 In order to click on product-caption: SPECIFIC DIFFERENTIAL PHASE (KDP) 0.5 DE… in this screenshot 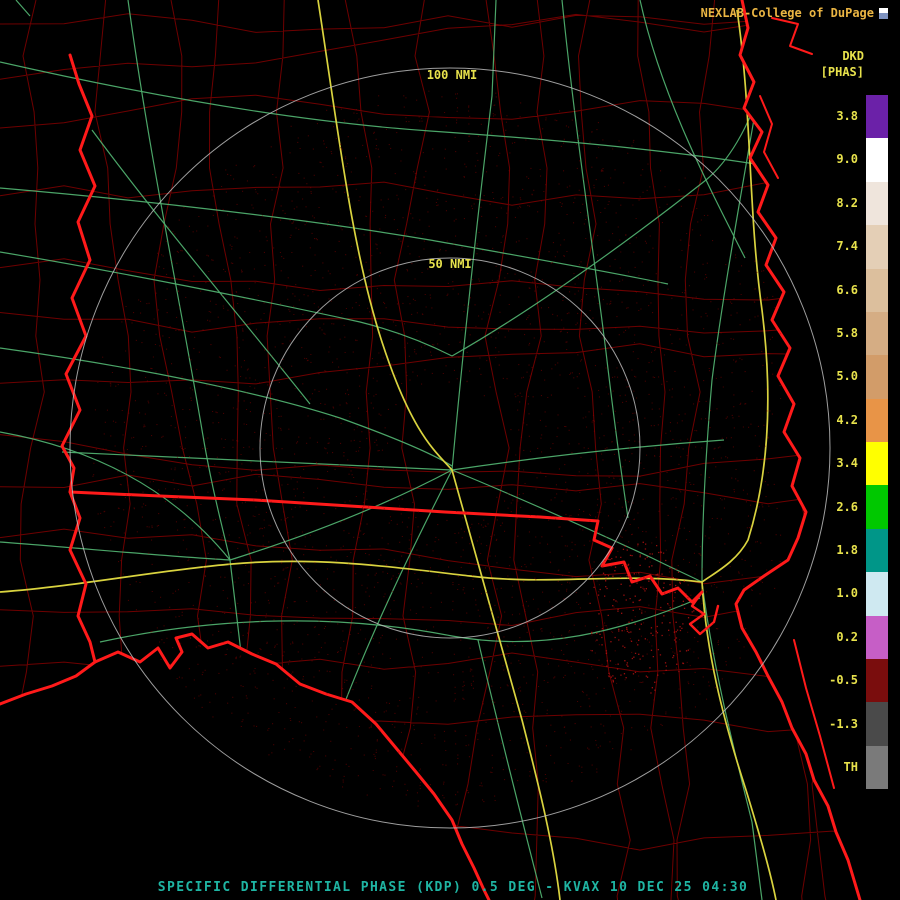, I will do `click(453, 887)`.